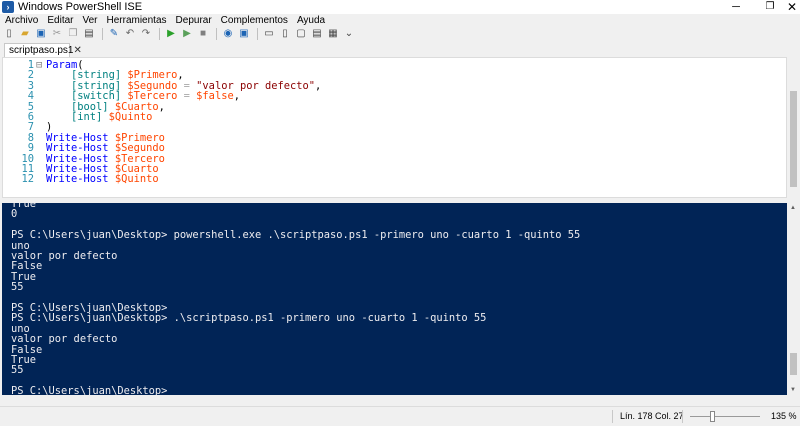  What do you see at coordinates (400, 7) in the screenshot?
I see `title-bar: › Windows PowerShell ISE ─ ❐ ✕` at bounding box center [400, 7].